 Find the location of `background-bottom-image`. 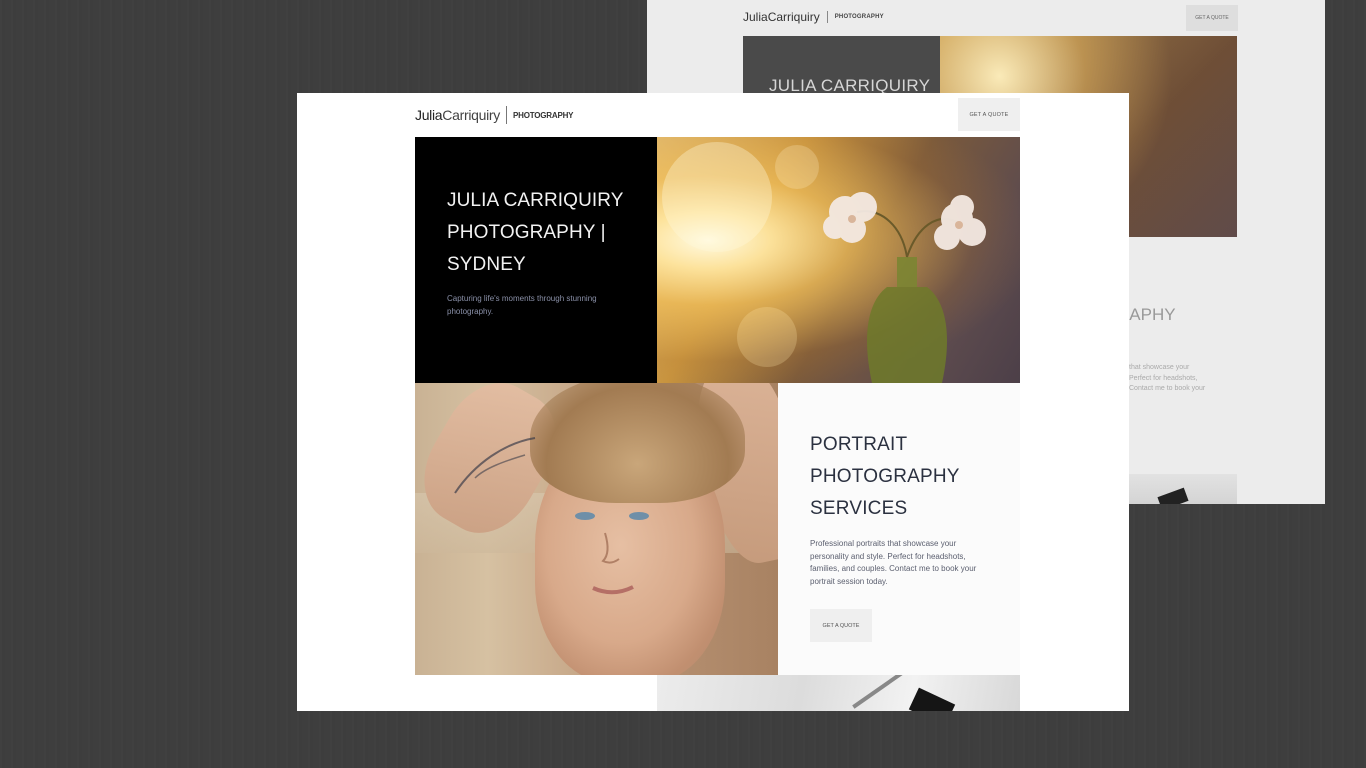

background-bottom-image is located at coordinates (1183, 489).